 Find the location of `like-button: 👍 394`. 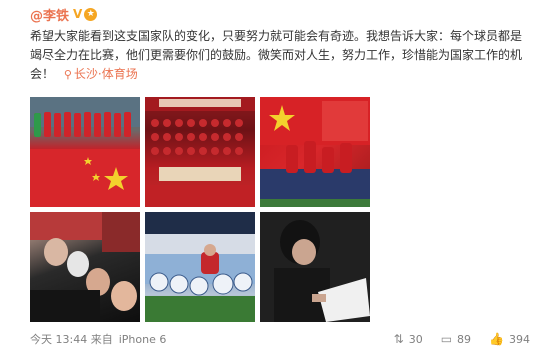

like-button: 👍 394 is located at coordinates (509, 339).